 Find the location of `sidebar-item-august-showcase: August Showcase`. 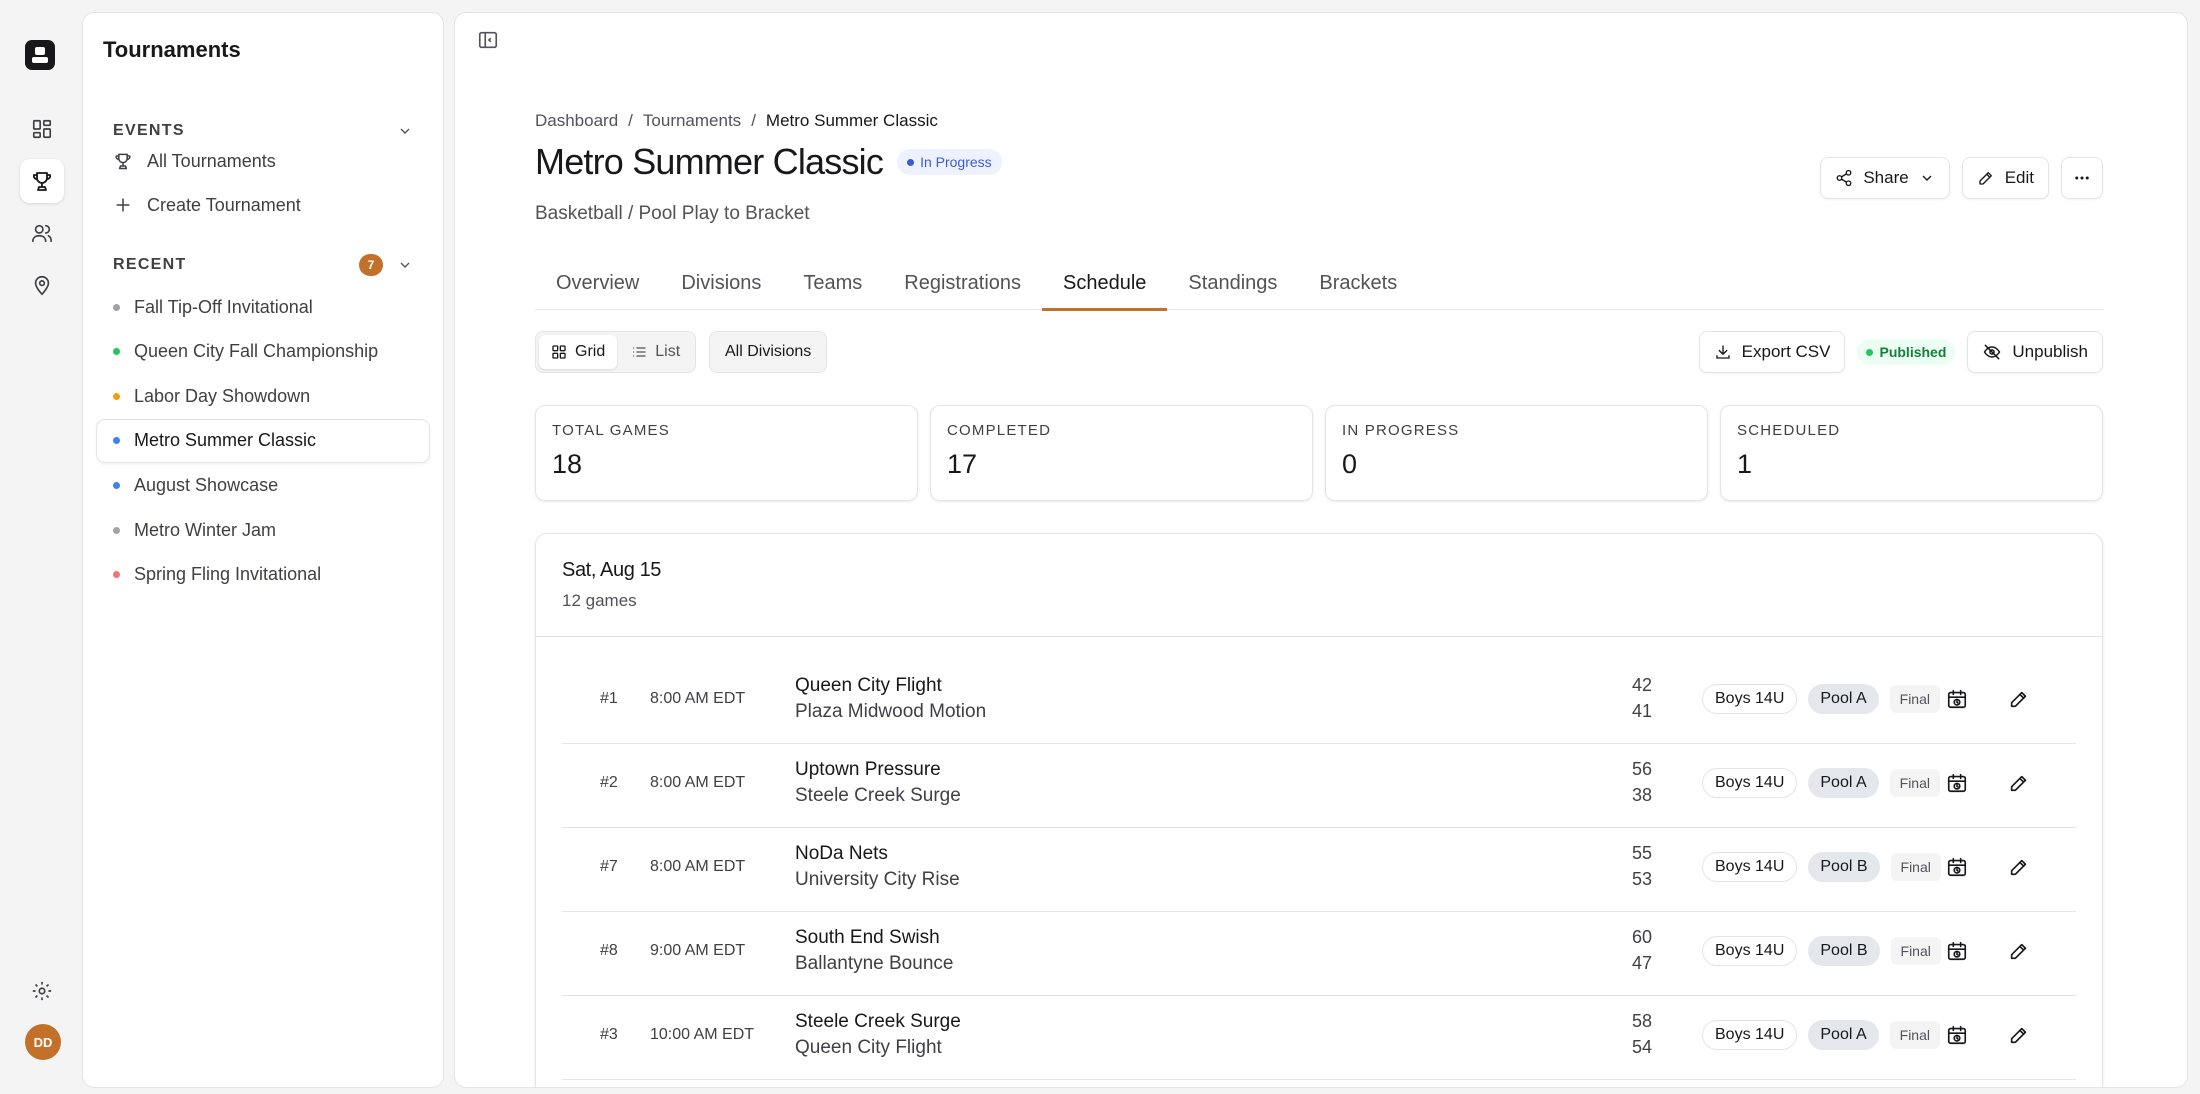

sidebar-item-august-showcase: August Showcase is located at coordinates (263, 485).